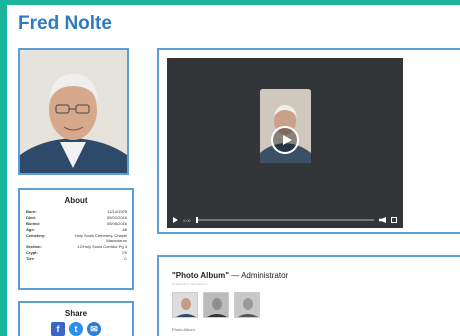 This screenshot has height=336, width=460. I want to click on about-row-tier: Tier: C, so click(76, 258).